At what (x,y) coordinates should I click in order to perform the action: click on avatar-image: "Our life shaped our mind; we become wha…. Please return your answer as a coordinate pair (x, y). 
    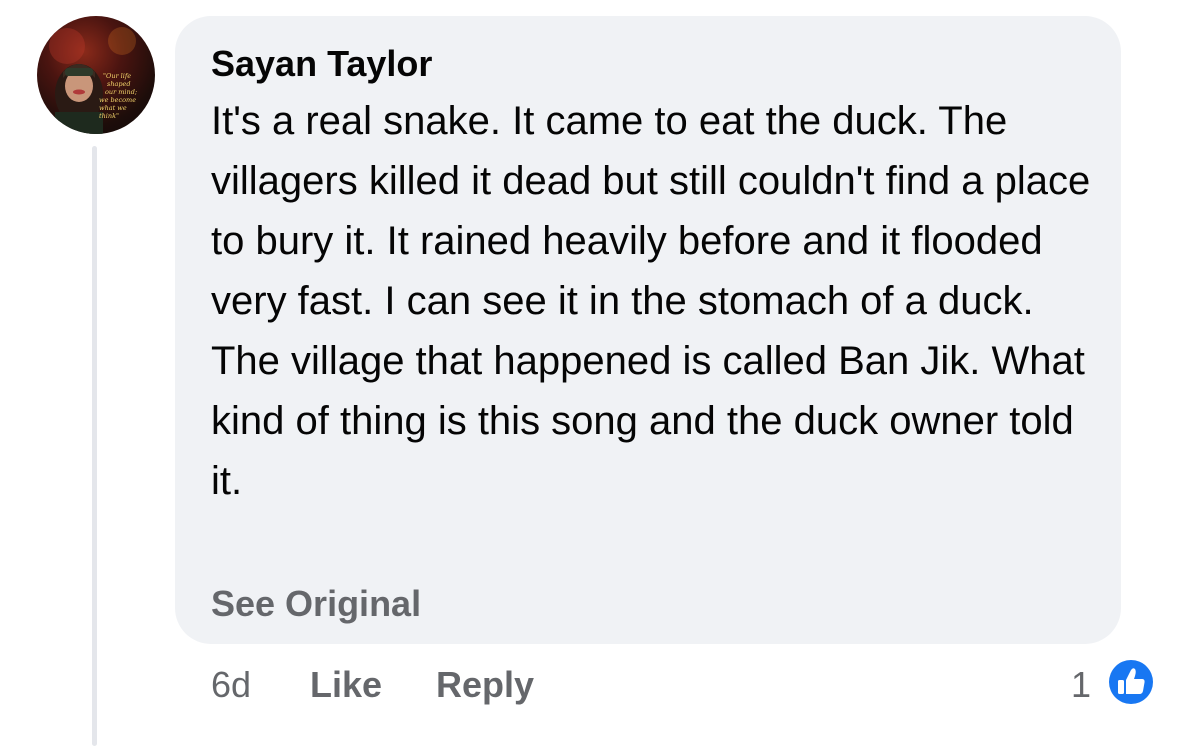
    Looking at the image, I should click on (93, 80).